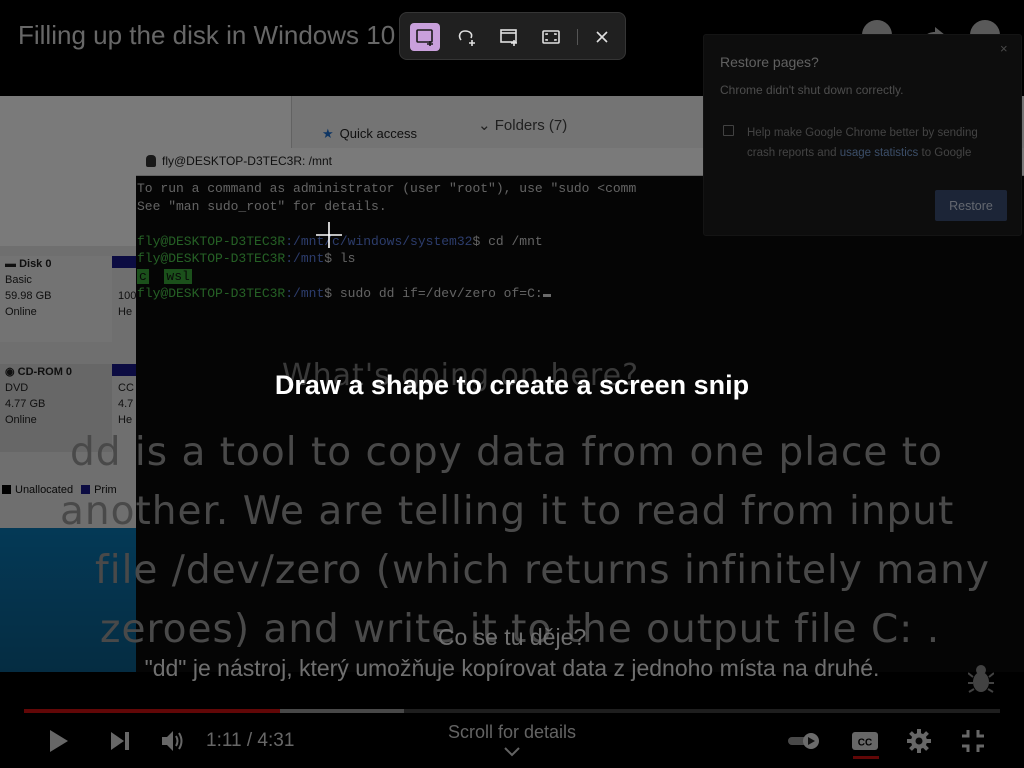  I want to click on video-title: Filling up the disk in Windows 10, so click(206, 35).